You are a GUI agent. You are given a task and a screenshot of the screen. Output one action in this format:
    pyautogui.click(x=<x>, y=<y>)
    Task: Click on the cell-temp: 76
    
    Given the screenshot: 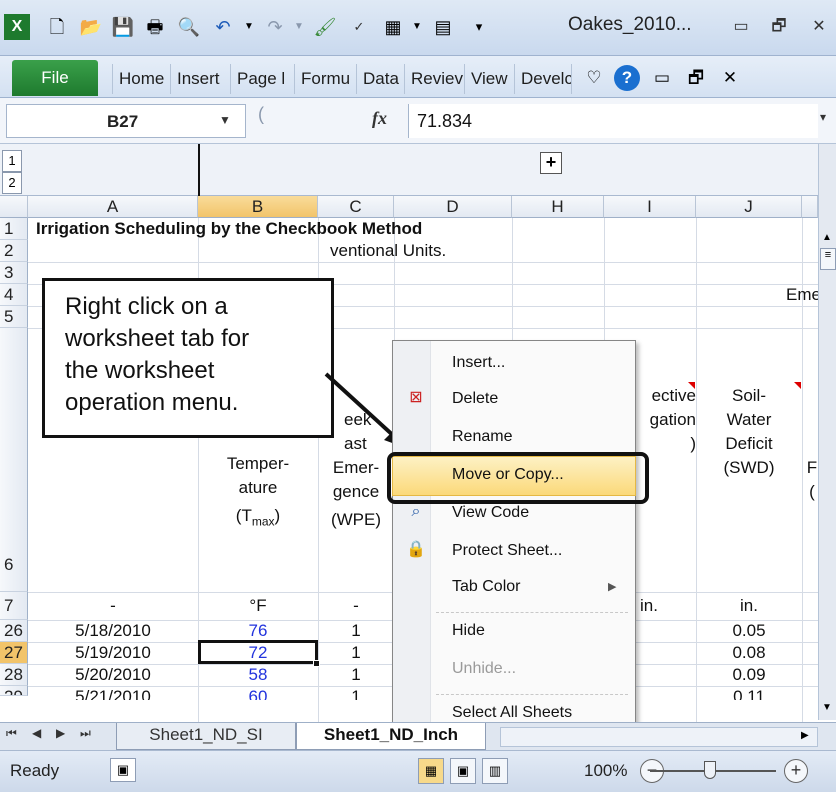 What is the action you would take?
    pyautogui.click(x=258, y=631)
    